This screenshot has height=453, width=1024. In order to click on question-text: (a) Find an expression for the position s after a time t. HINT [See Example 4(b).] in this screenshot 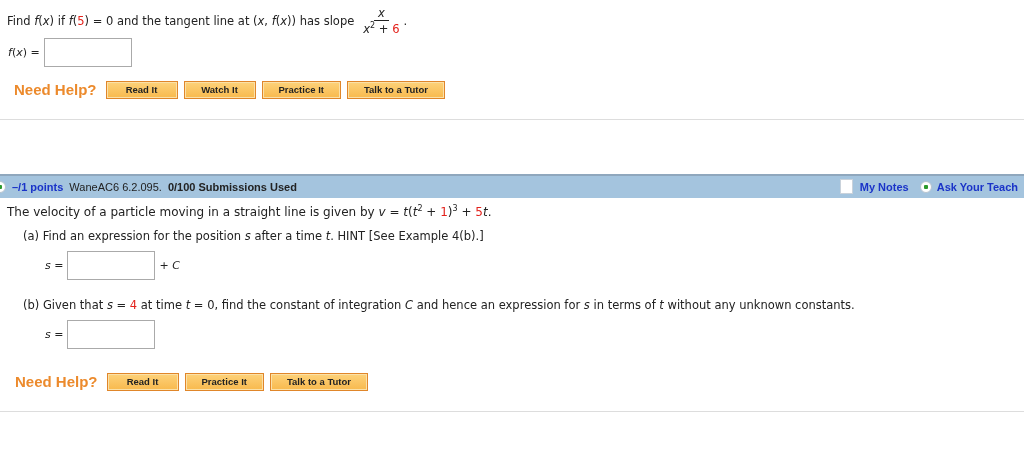, I will do `click(254, 235)`.